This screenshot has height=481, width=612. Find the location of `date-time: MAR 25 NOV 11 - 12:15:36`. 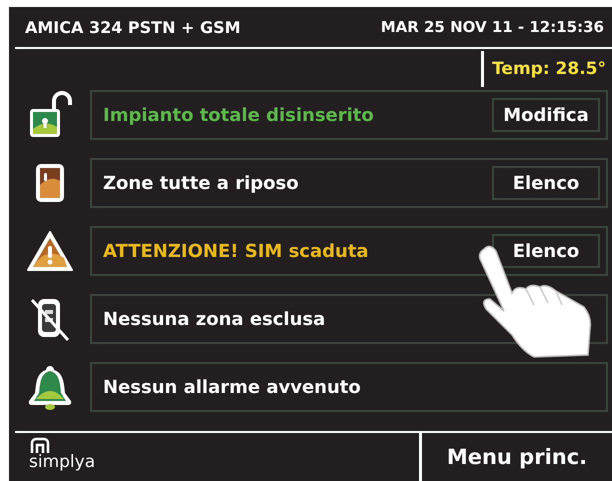

date-time: MAR 25 NOV 11 - 12:15:36 is located at coordinates (492, 27).